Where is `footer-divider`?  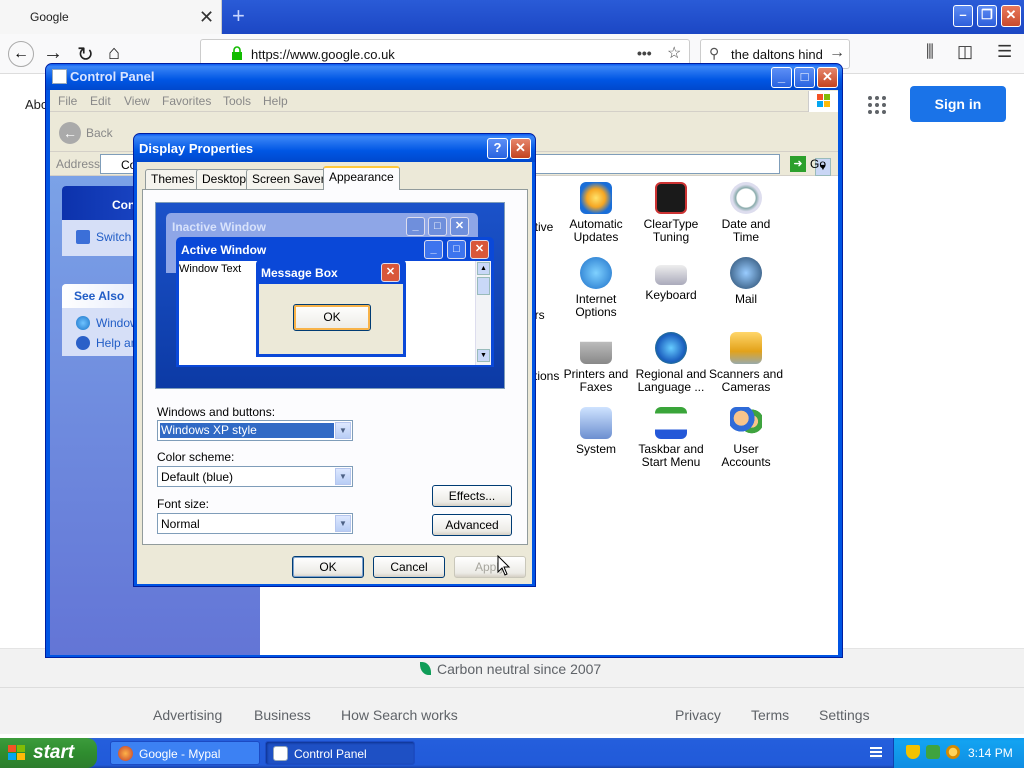
footer-divider is located at coordinates (512, 687).